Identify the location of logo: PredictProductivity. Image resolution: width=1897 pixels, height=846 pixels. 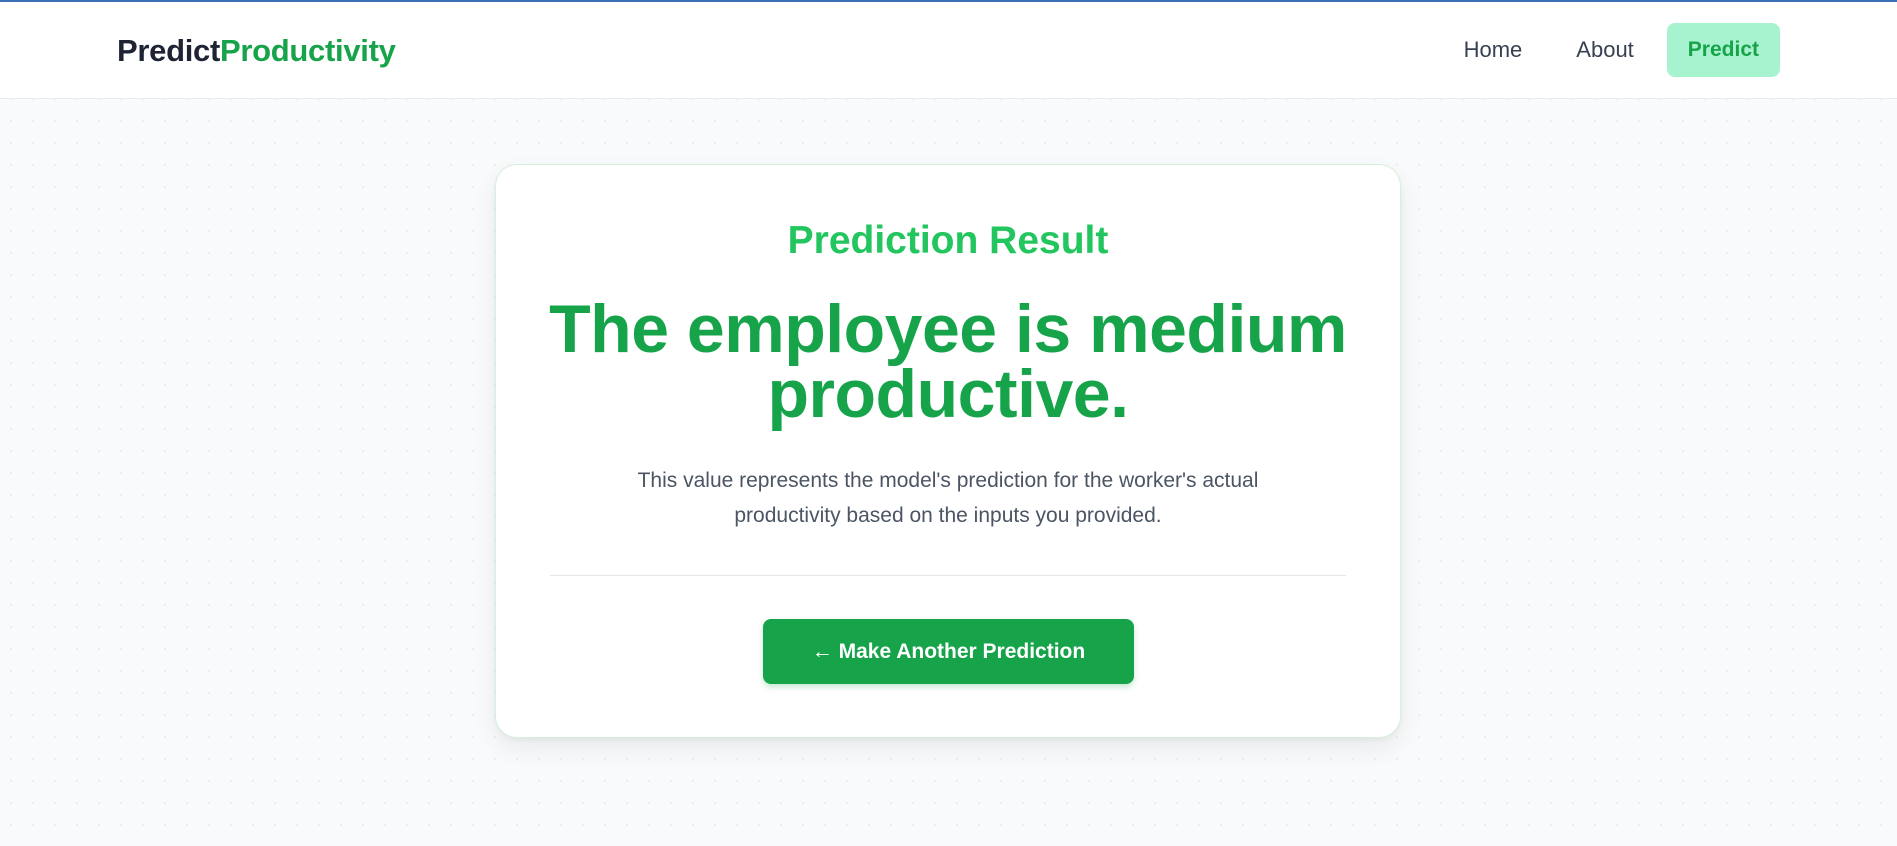
(256, 51).